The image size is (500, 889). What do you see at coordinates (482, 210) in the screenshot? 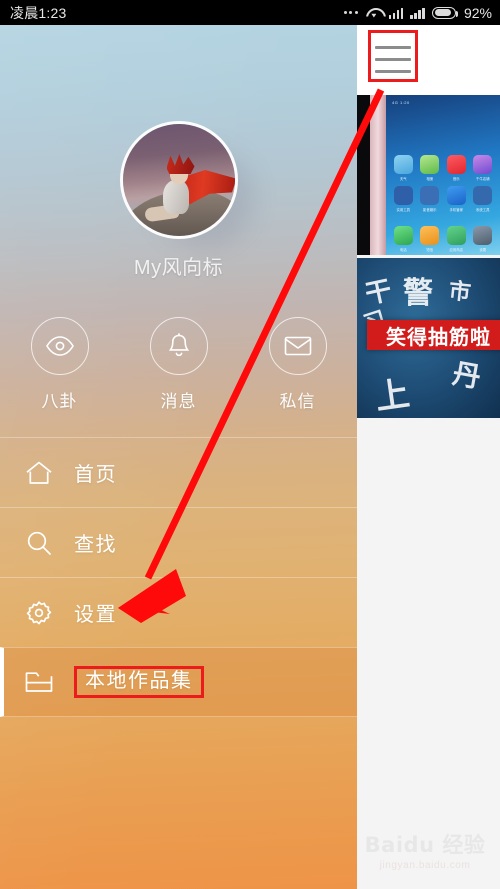
I see `app-label: 系统工具` at bounding box center [482, 210].